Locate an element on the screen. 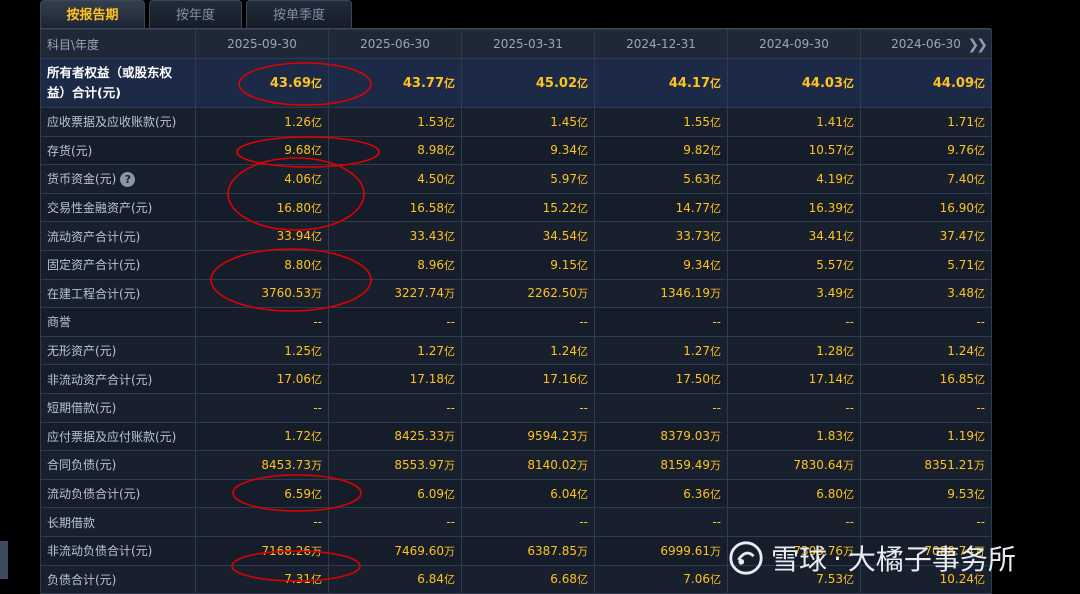  row-label: 商誉 is located at coordinates (118, 322).